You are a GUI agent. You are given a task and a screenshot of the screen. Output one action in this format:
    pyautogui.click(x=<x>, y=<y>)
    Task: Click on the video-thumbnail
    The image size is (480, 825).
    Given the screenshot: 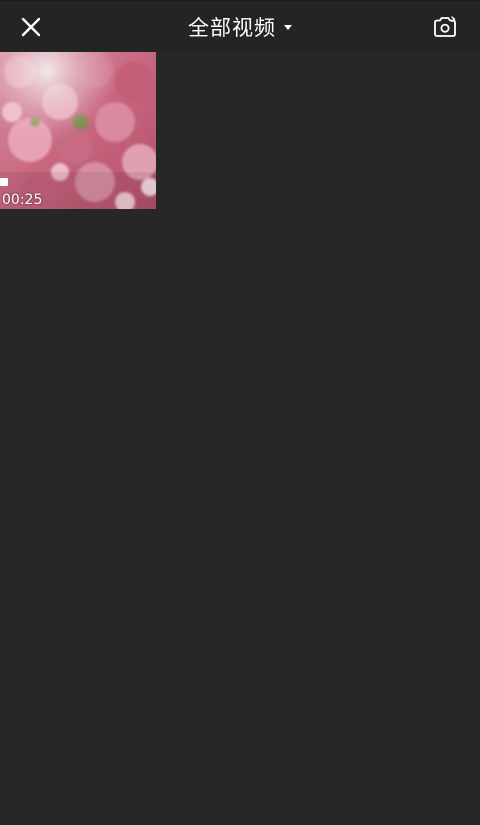 What is the action you would take?
    pyautogui.click(x=78, y=130)
    